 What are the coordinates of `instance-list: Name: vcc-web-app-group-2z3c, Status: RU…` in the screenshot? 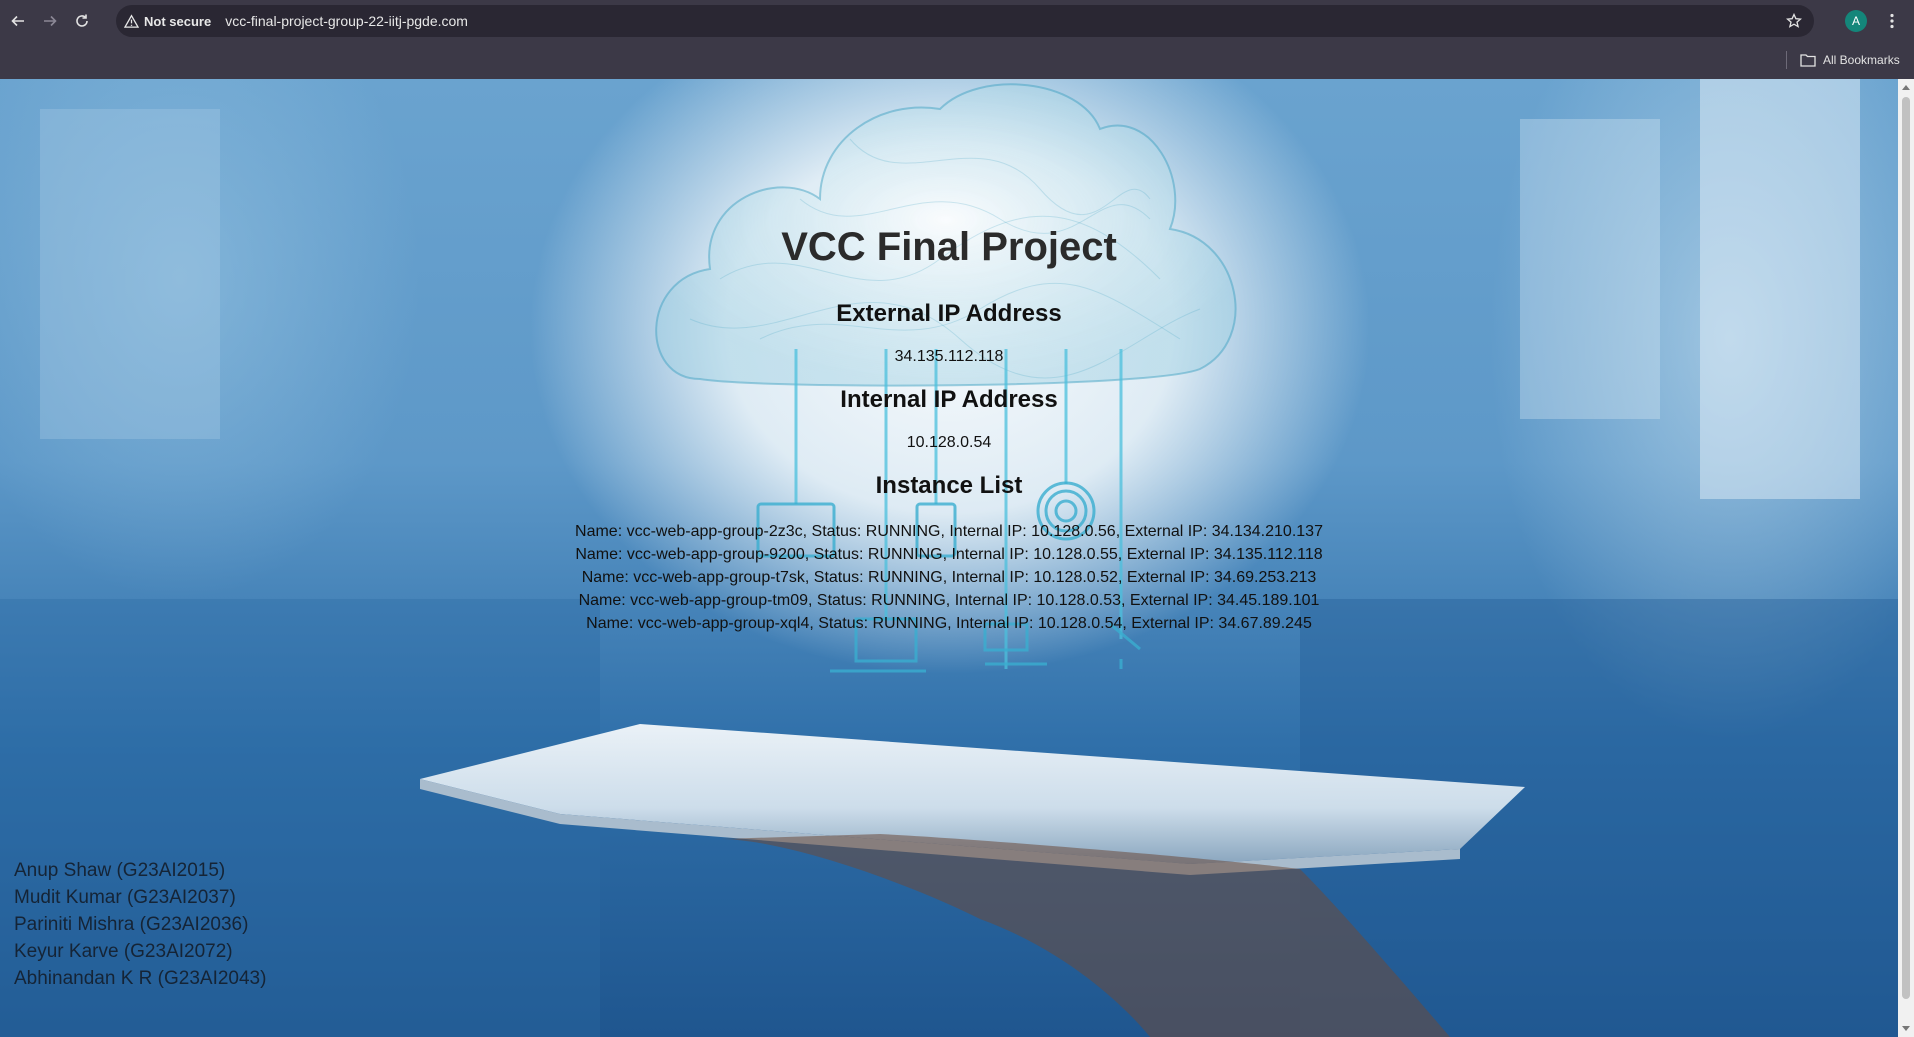 It's located at (949, 577).